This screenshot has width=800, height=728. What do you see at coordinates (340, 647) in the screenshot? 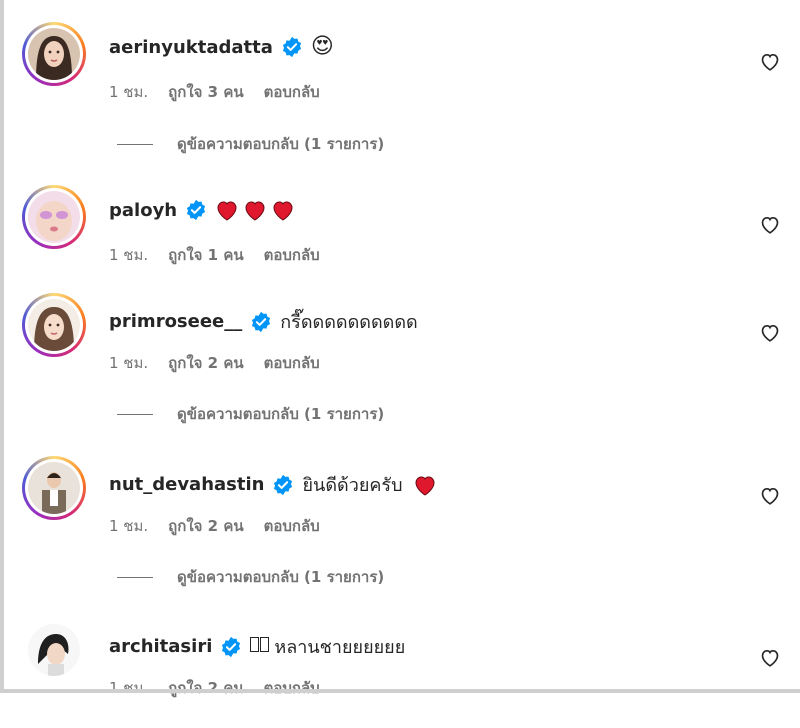
I see `comment-text: หลานชายยยยยย` at bounding box center [340, 647].